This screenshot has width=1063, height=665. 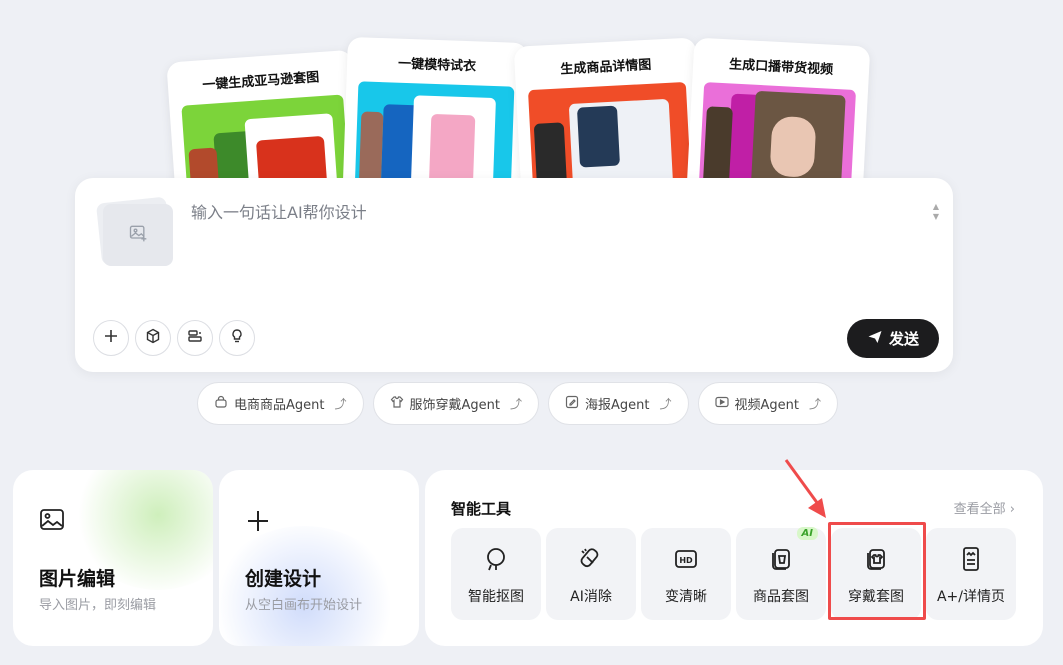 I want to click on tool-smart-cutout: 智能抠图, so click(x=496, y=574).